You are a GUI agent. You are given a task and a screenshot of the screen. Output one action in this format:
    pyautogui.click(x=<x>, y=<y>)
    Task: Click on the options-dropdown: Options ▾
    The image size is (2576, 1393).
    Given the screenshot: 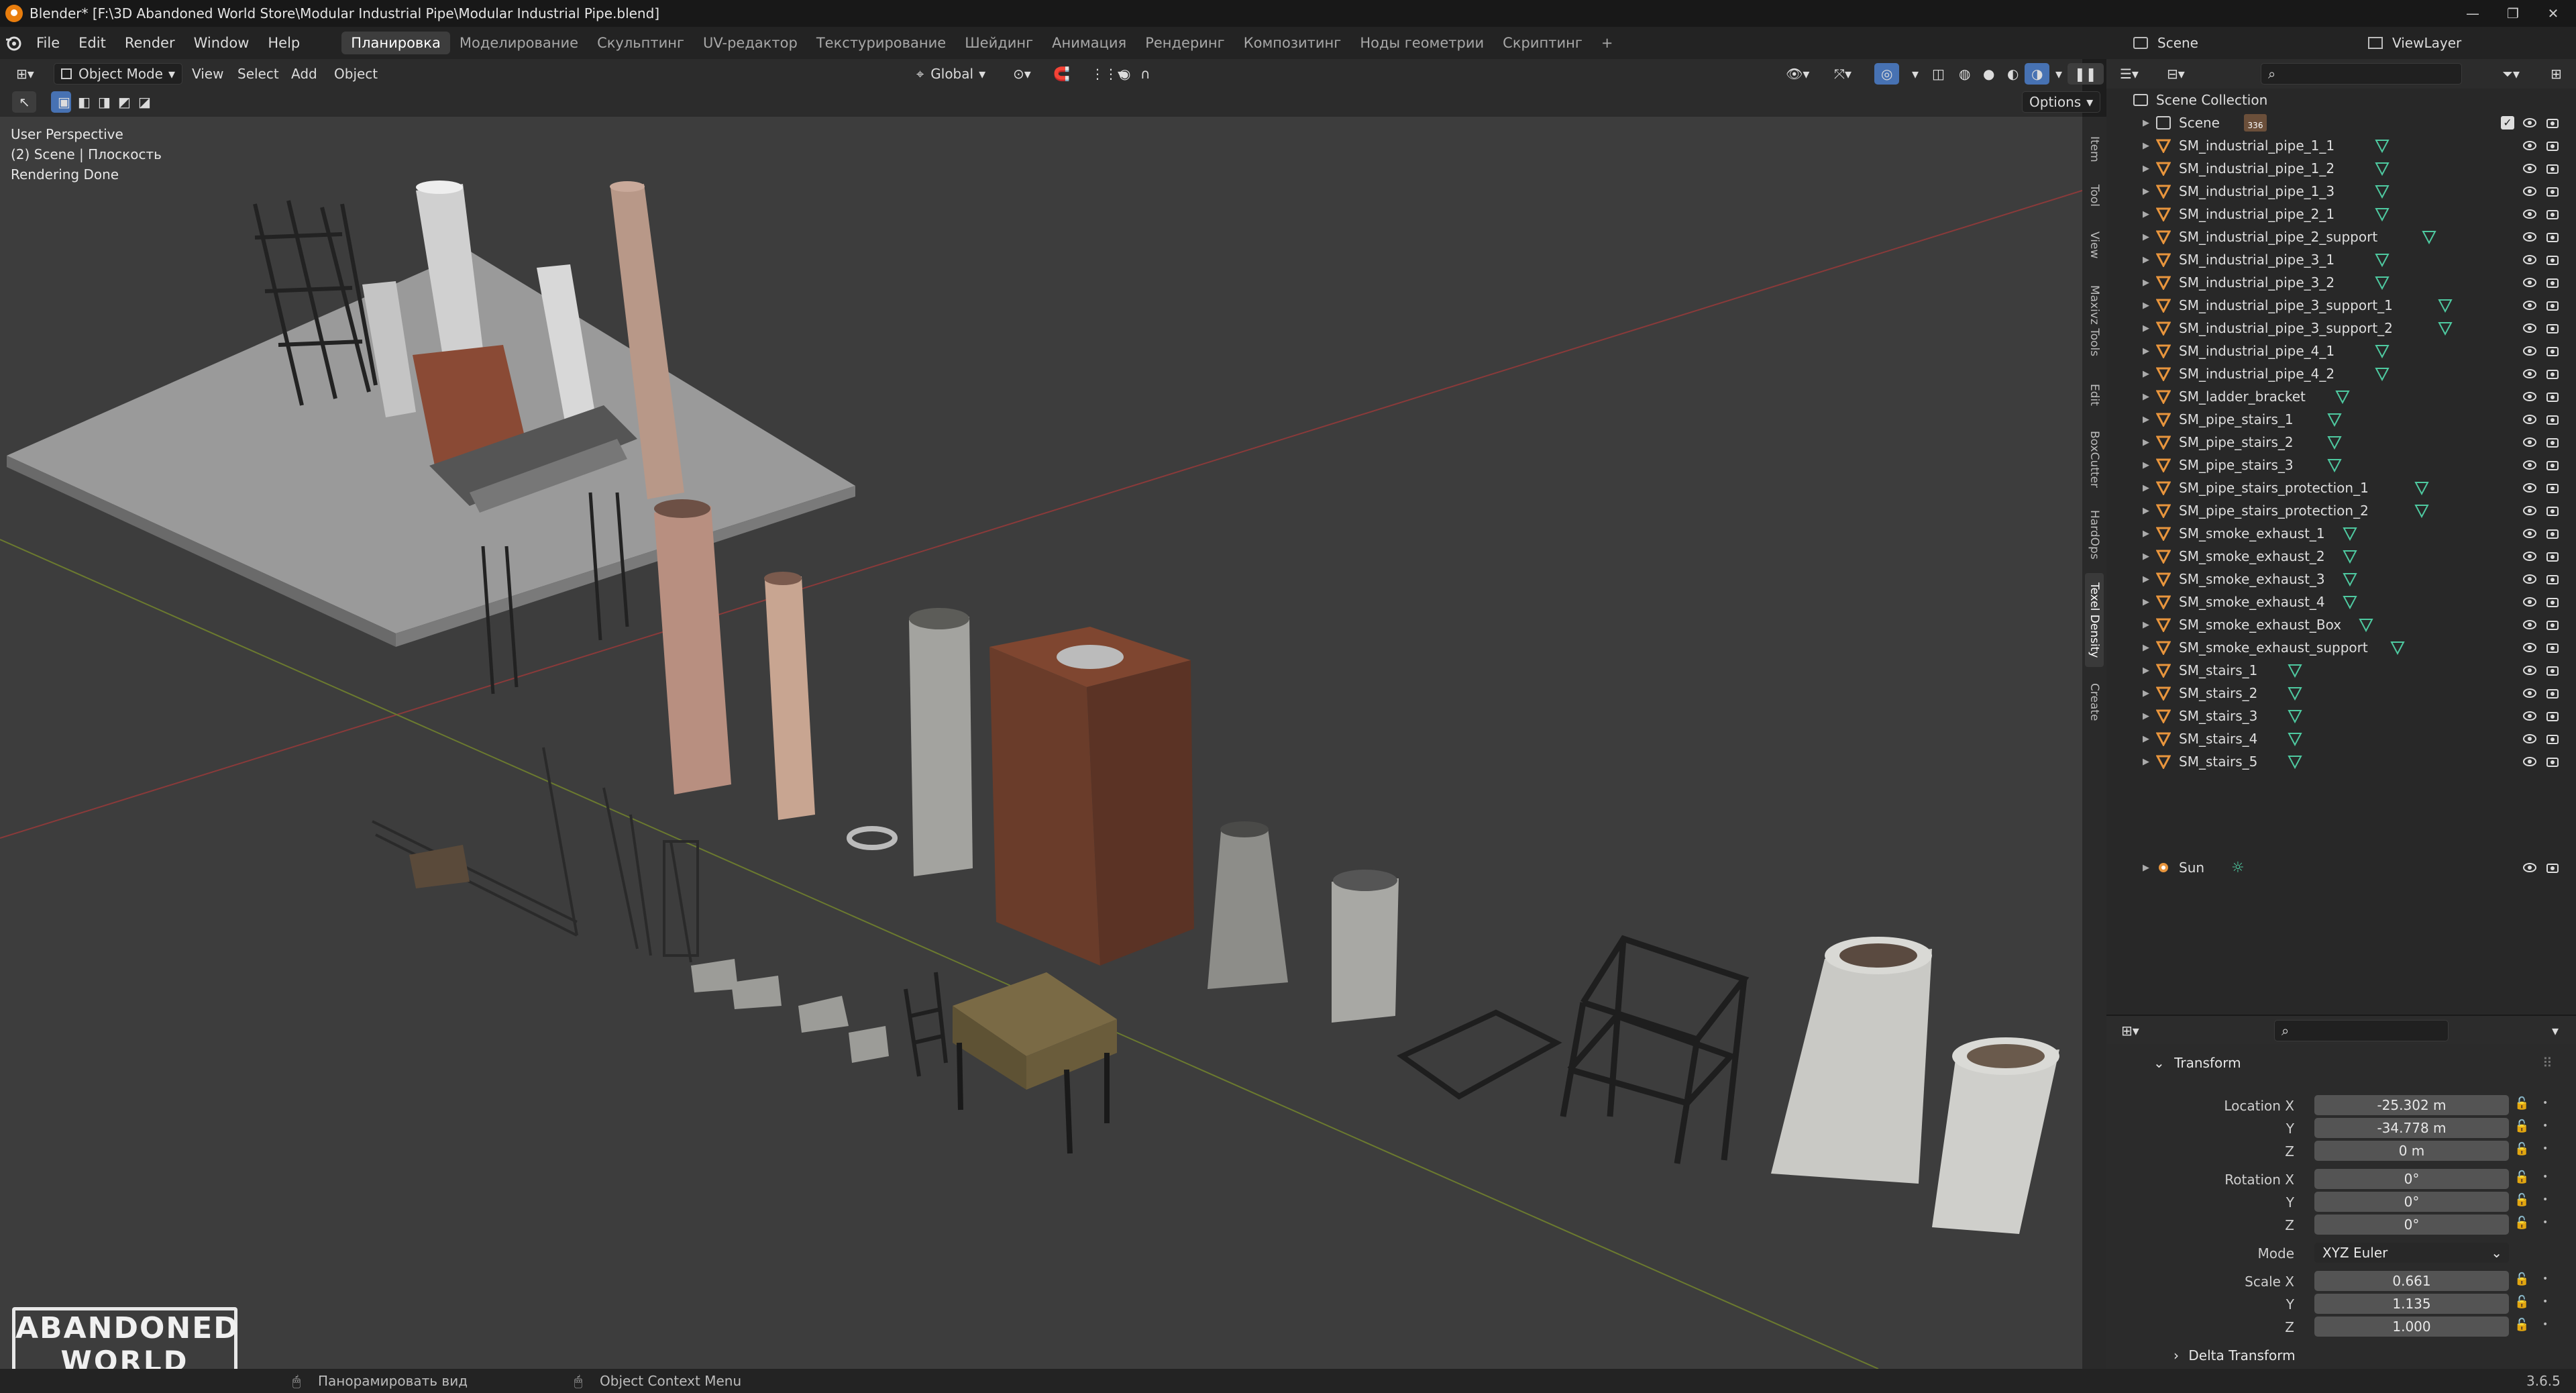 What is the action you would take?
    pyautogui.click(x=2061, y=102)
    